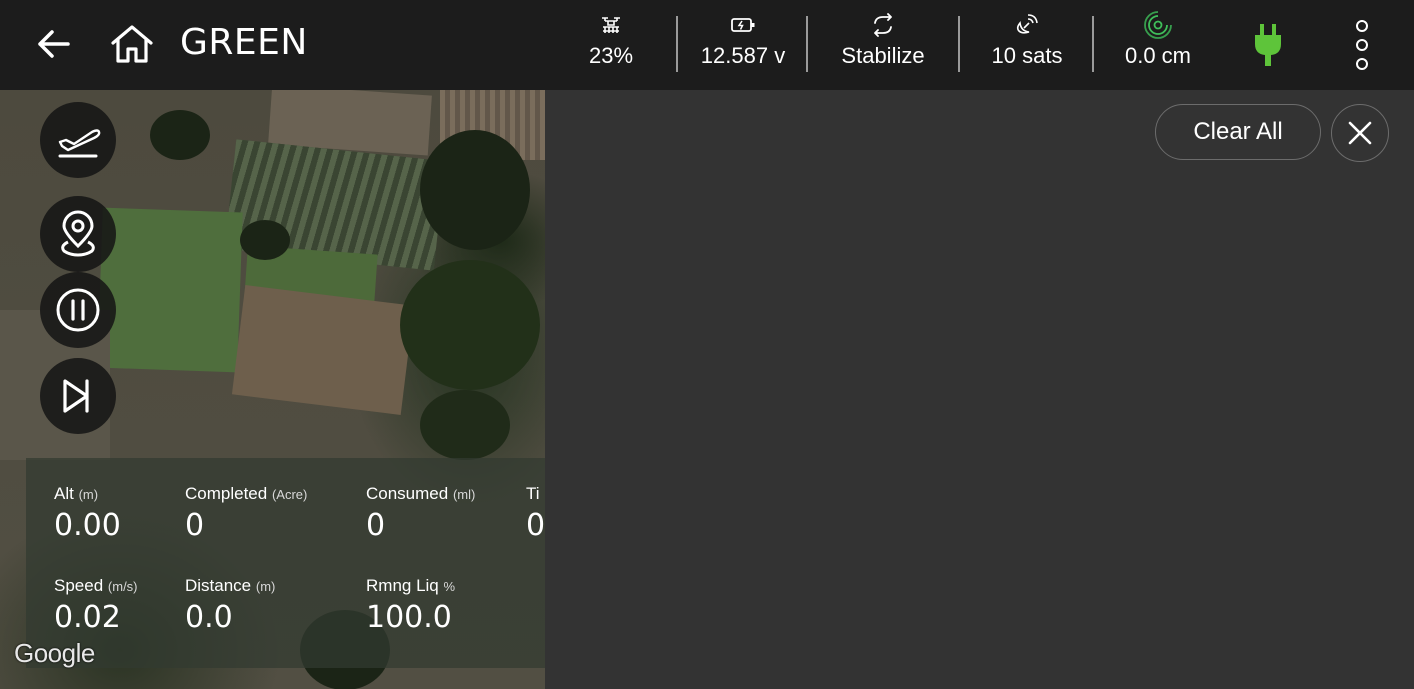  What do you see at coordinates (209, 617) in the screenshot?
I see `distance-value: 0.0` at bounding box center [209, 617].